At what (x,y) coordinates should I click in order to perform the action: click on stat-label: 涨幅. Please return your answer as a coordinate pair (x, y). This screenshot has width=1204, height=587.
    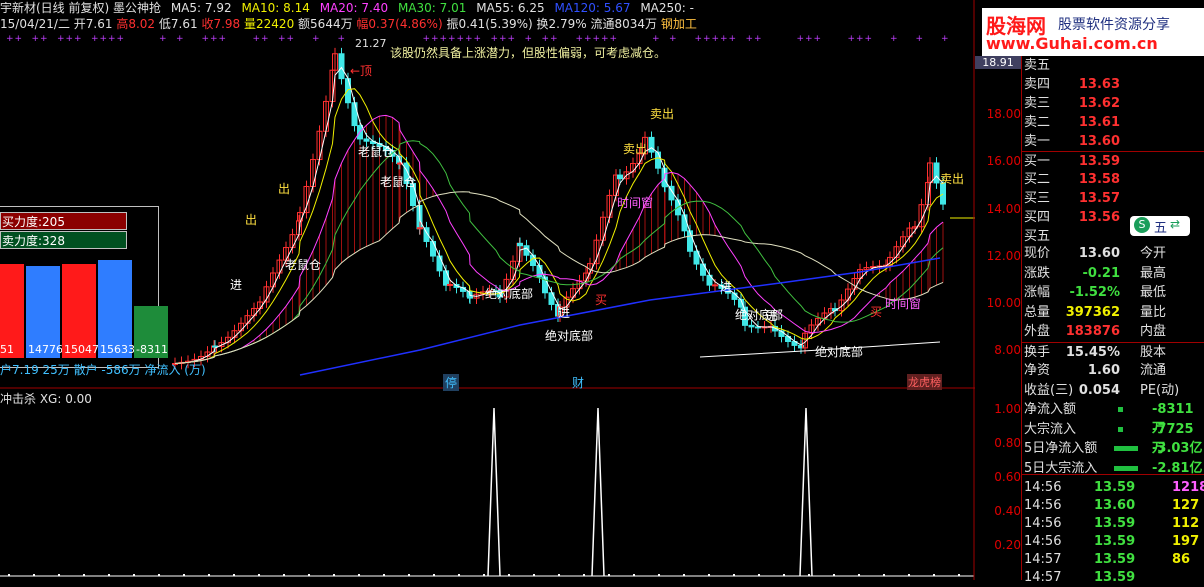
    Looking at the image, I should click on (1037, 292).